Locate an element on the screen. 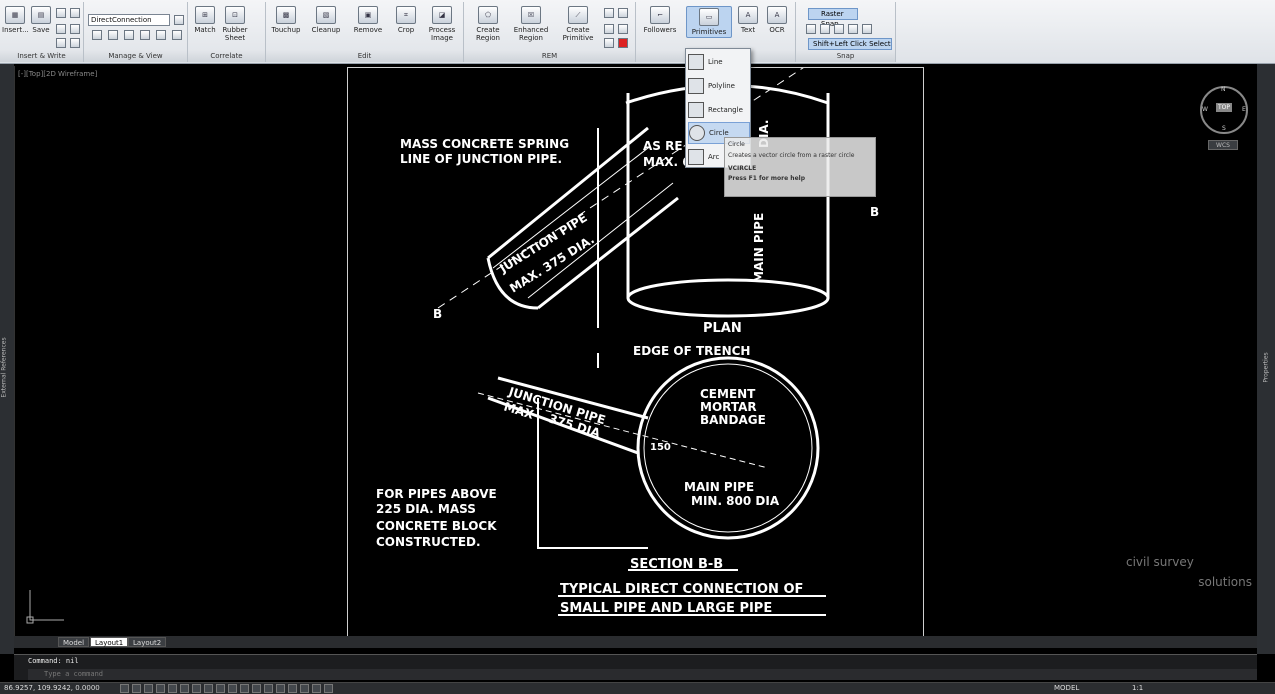  label-section: SECTION B-B is located at coordinates (676, 564).